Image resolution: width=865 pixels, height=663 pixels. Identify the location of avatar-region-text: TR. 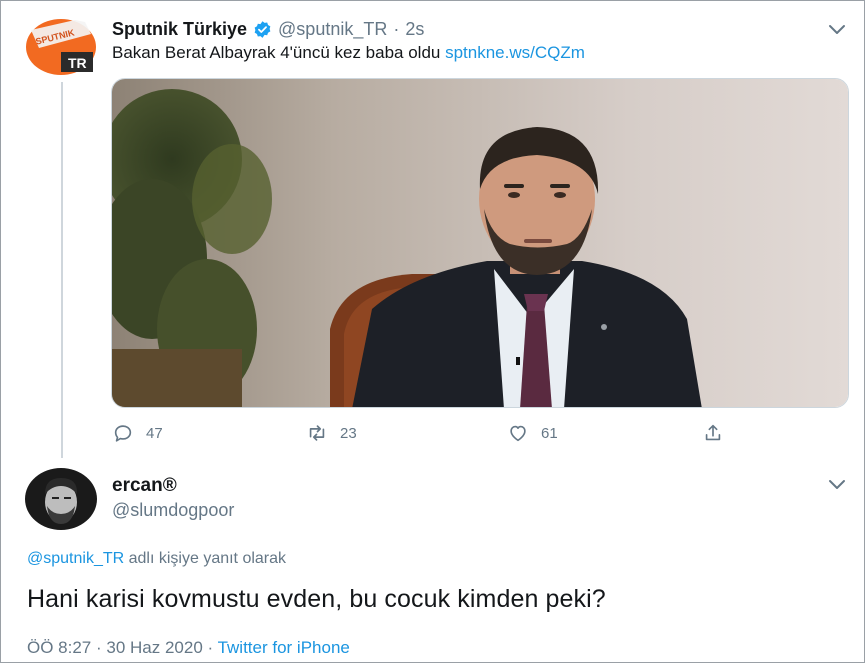
(77, 63).